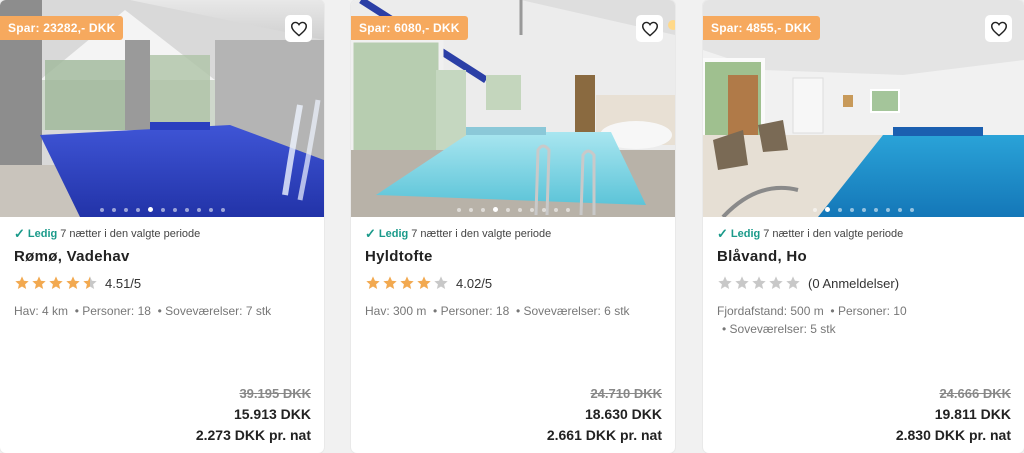 This screenshot has width=1024, height=453. What do you see at coordinates (162, 283) in the screenshot?
I see `rating: 4.51/5` at bounding box center [162, 283].